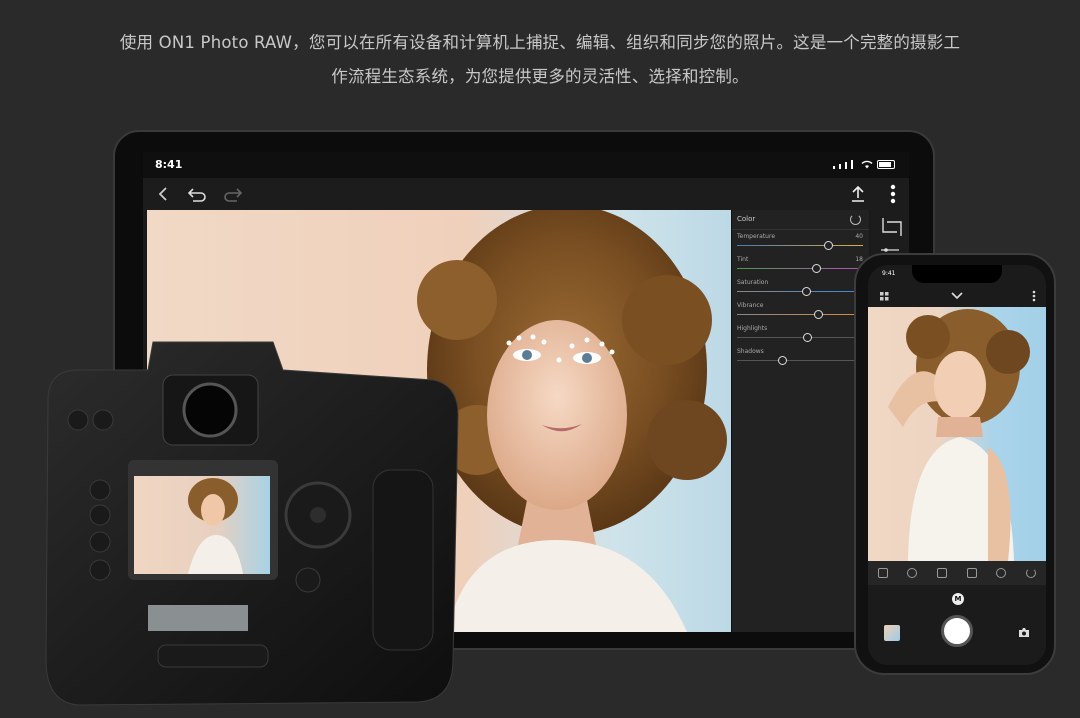  What do you see at coordinates (958, 599) in the screenshot?
I see `mode-badge: M` at bounding box center [958, 599].